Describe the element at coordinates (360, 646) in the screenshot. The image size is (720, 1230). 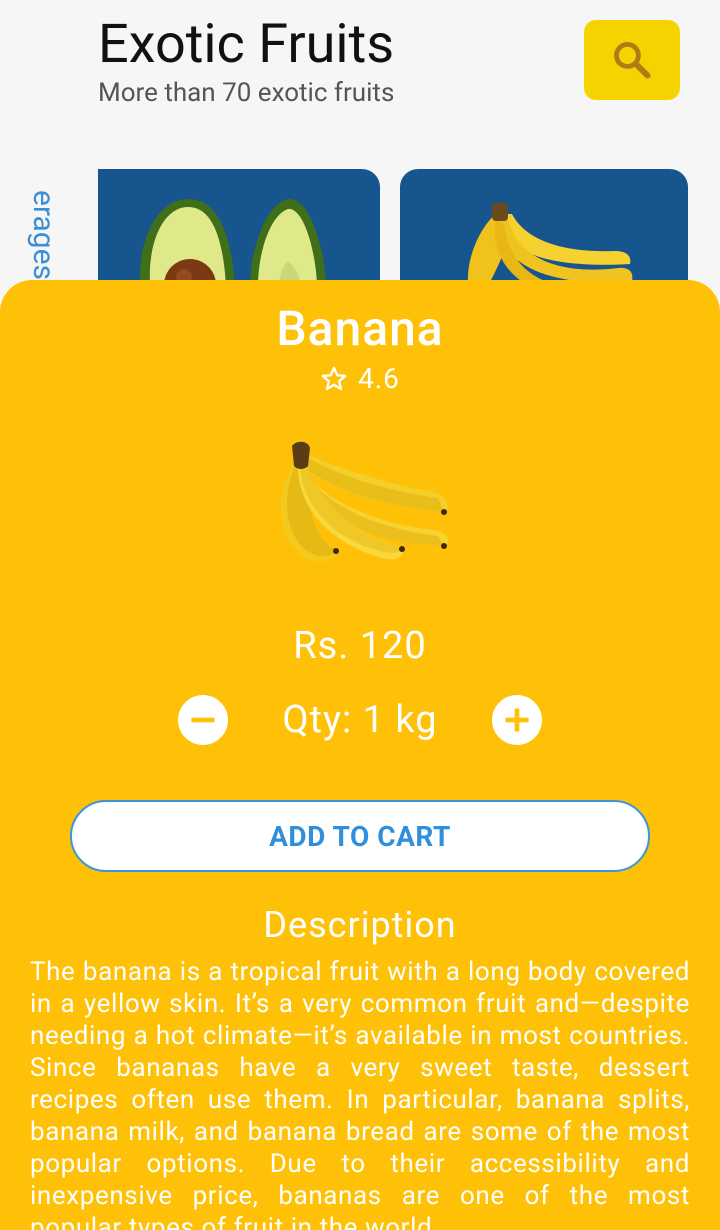
I see `product-price: Rs. 120` at that location.